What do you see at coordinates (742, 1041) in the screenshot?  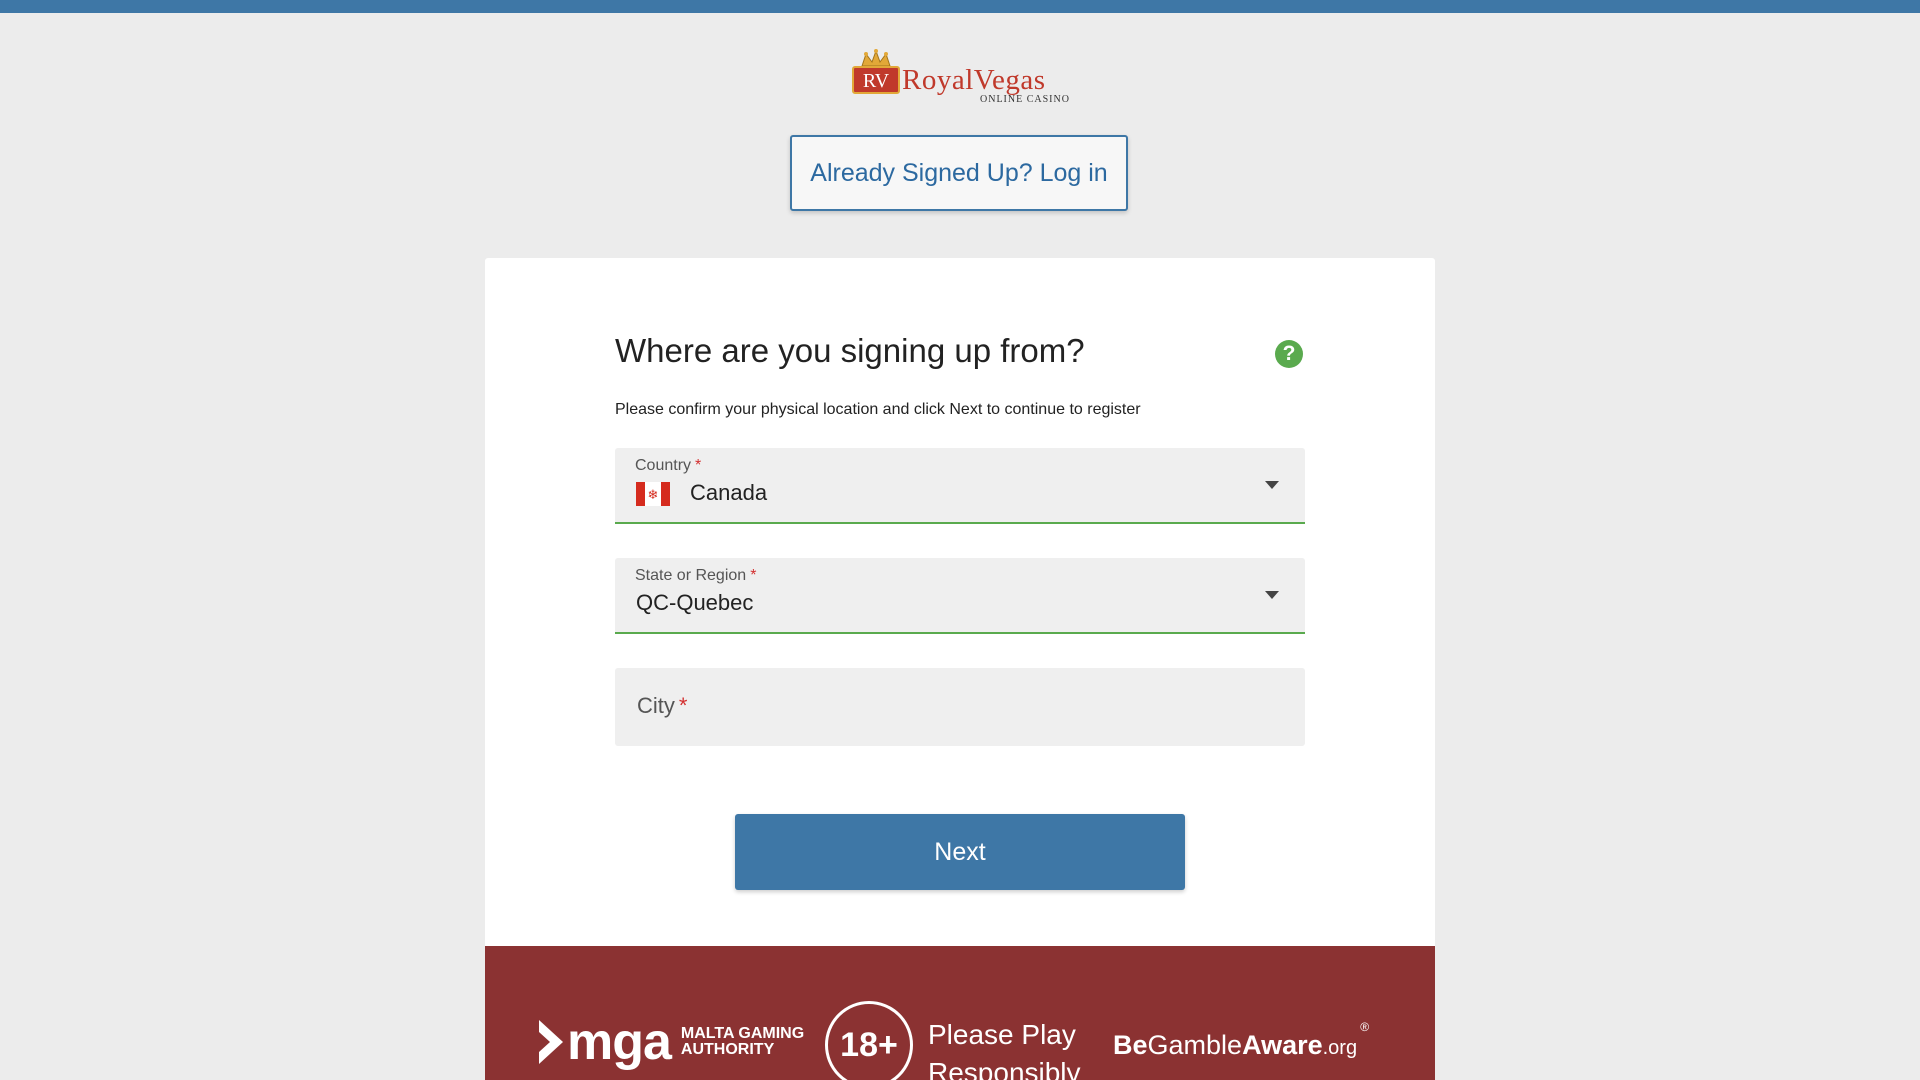 I see `mga-authority-text: MALTA GAMING AUTHORITY` at bounding box center [742, 1041].